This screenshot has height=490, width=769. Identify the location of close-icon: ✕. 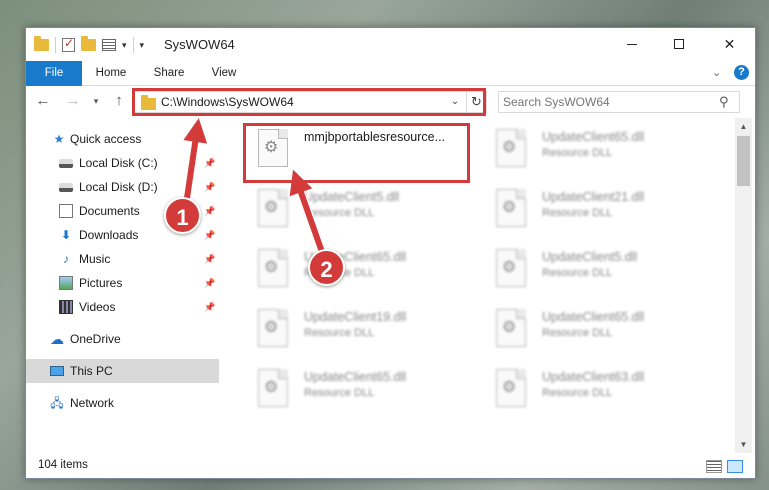
(729, 43).